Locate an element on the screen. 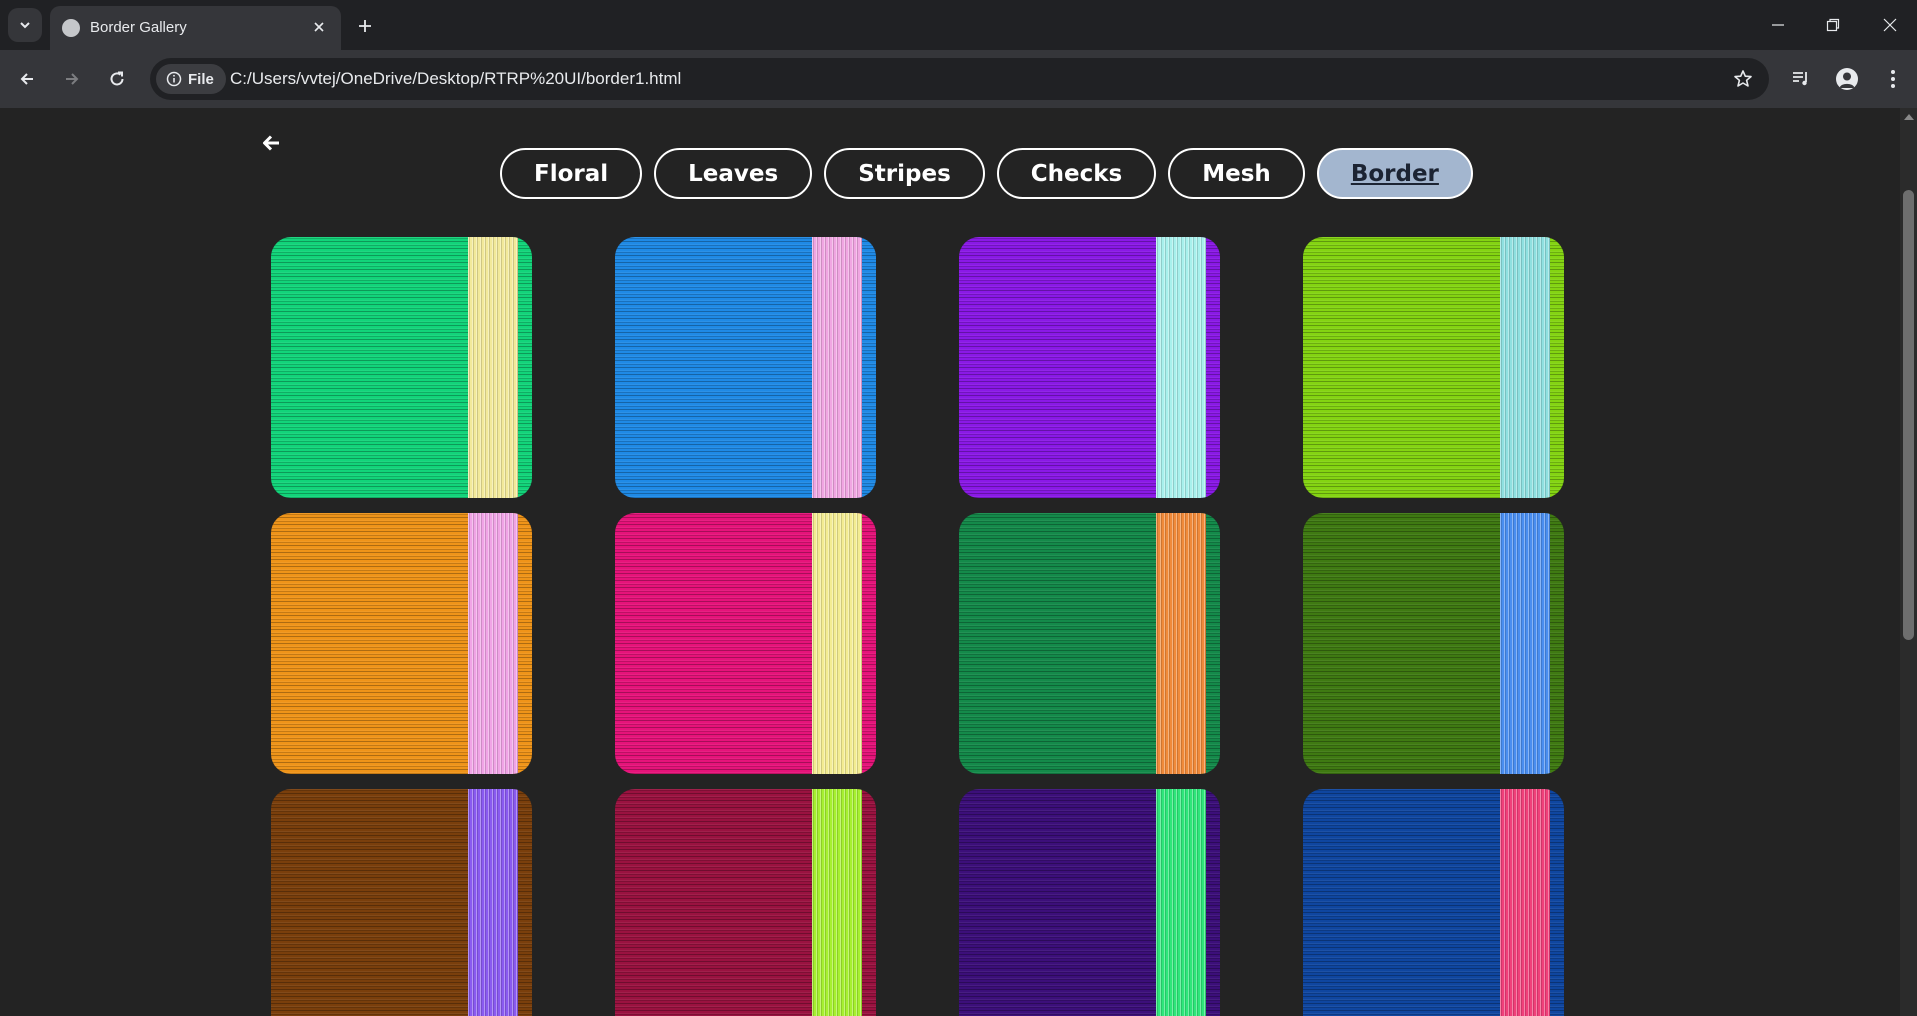 The width and height of the screenshot is (1917, 1016). restore-icon is located at coordinates (1833, 25).